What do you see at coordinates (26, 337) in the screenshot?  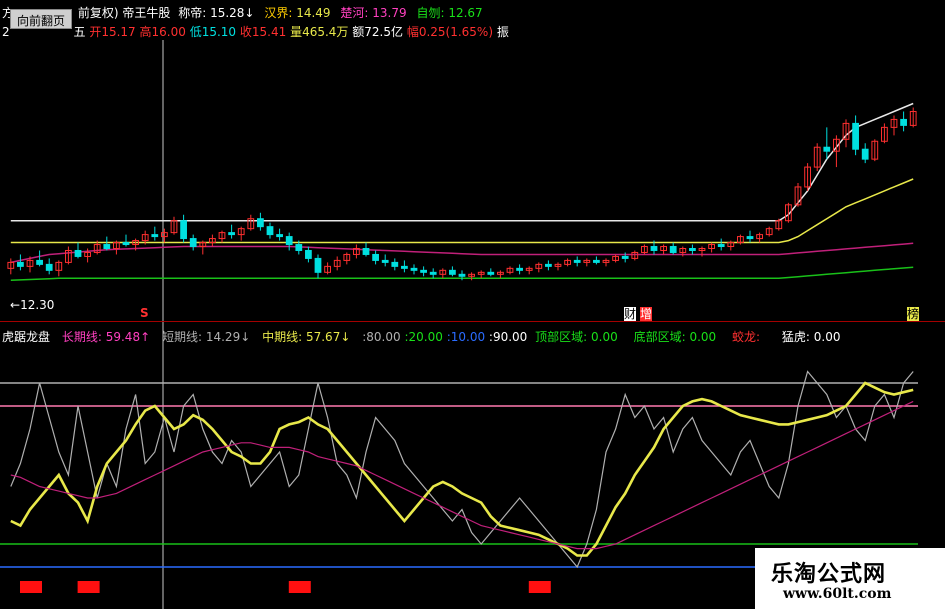 I see `indicator-name: 虎踞龙盘` at bounding box center [26, 337].